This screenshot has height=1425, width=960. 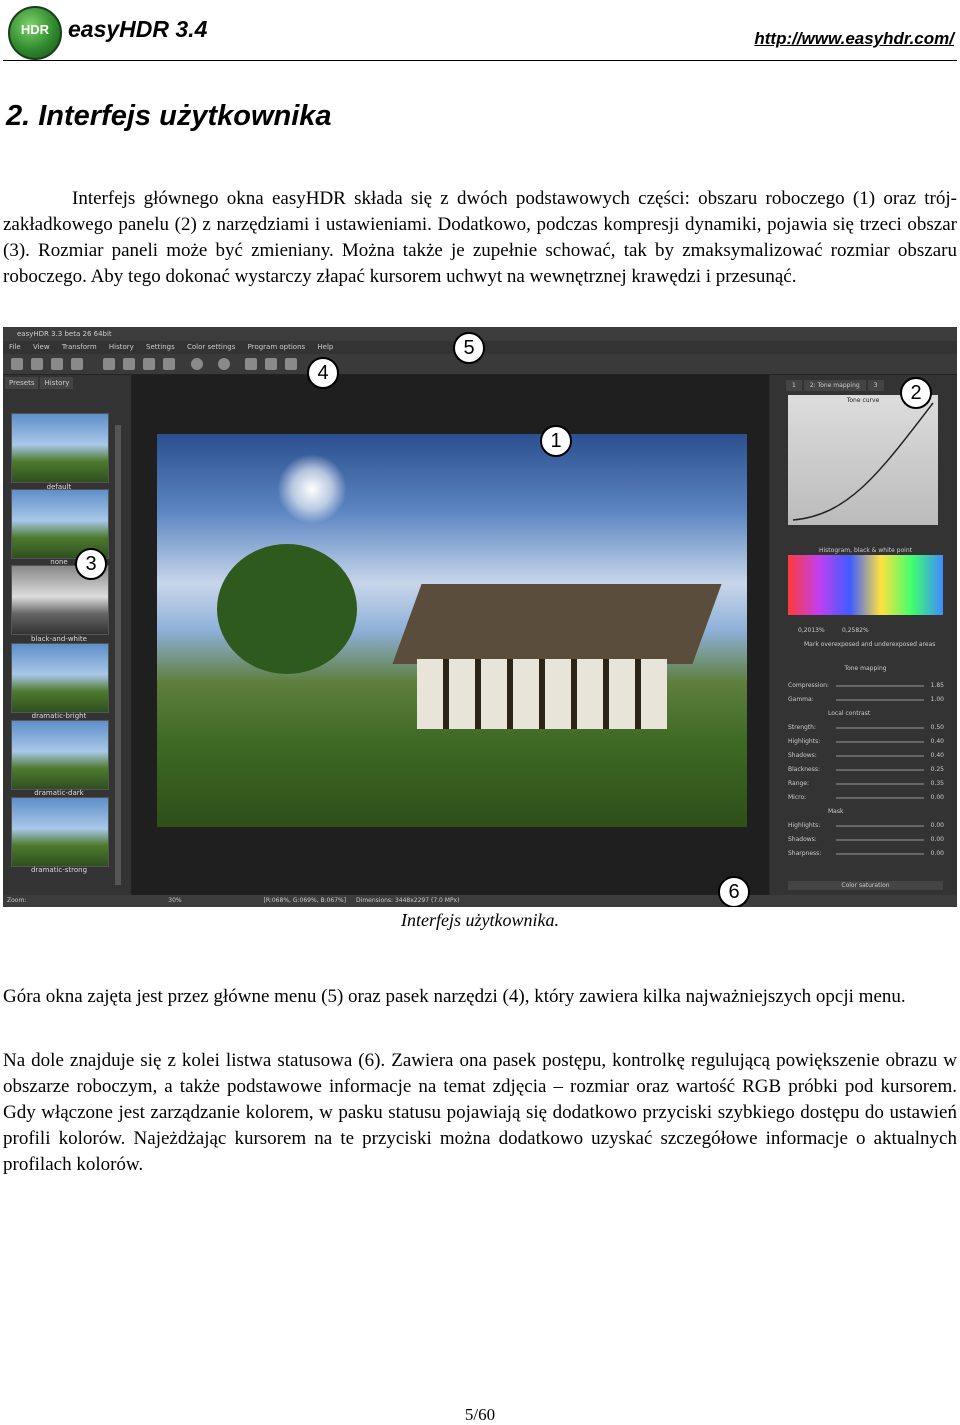 I want to click on website-link: http://www.easyhdr.com/, so click(x=854, y=39).